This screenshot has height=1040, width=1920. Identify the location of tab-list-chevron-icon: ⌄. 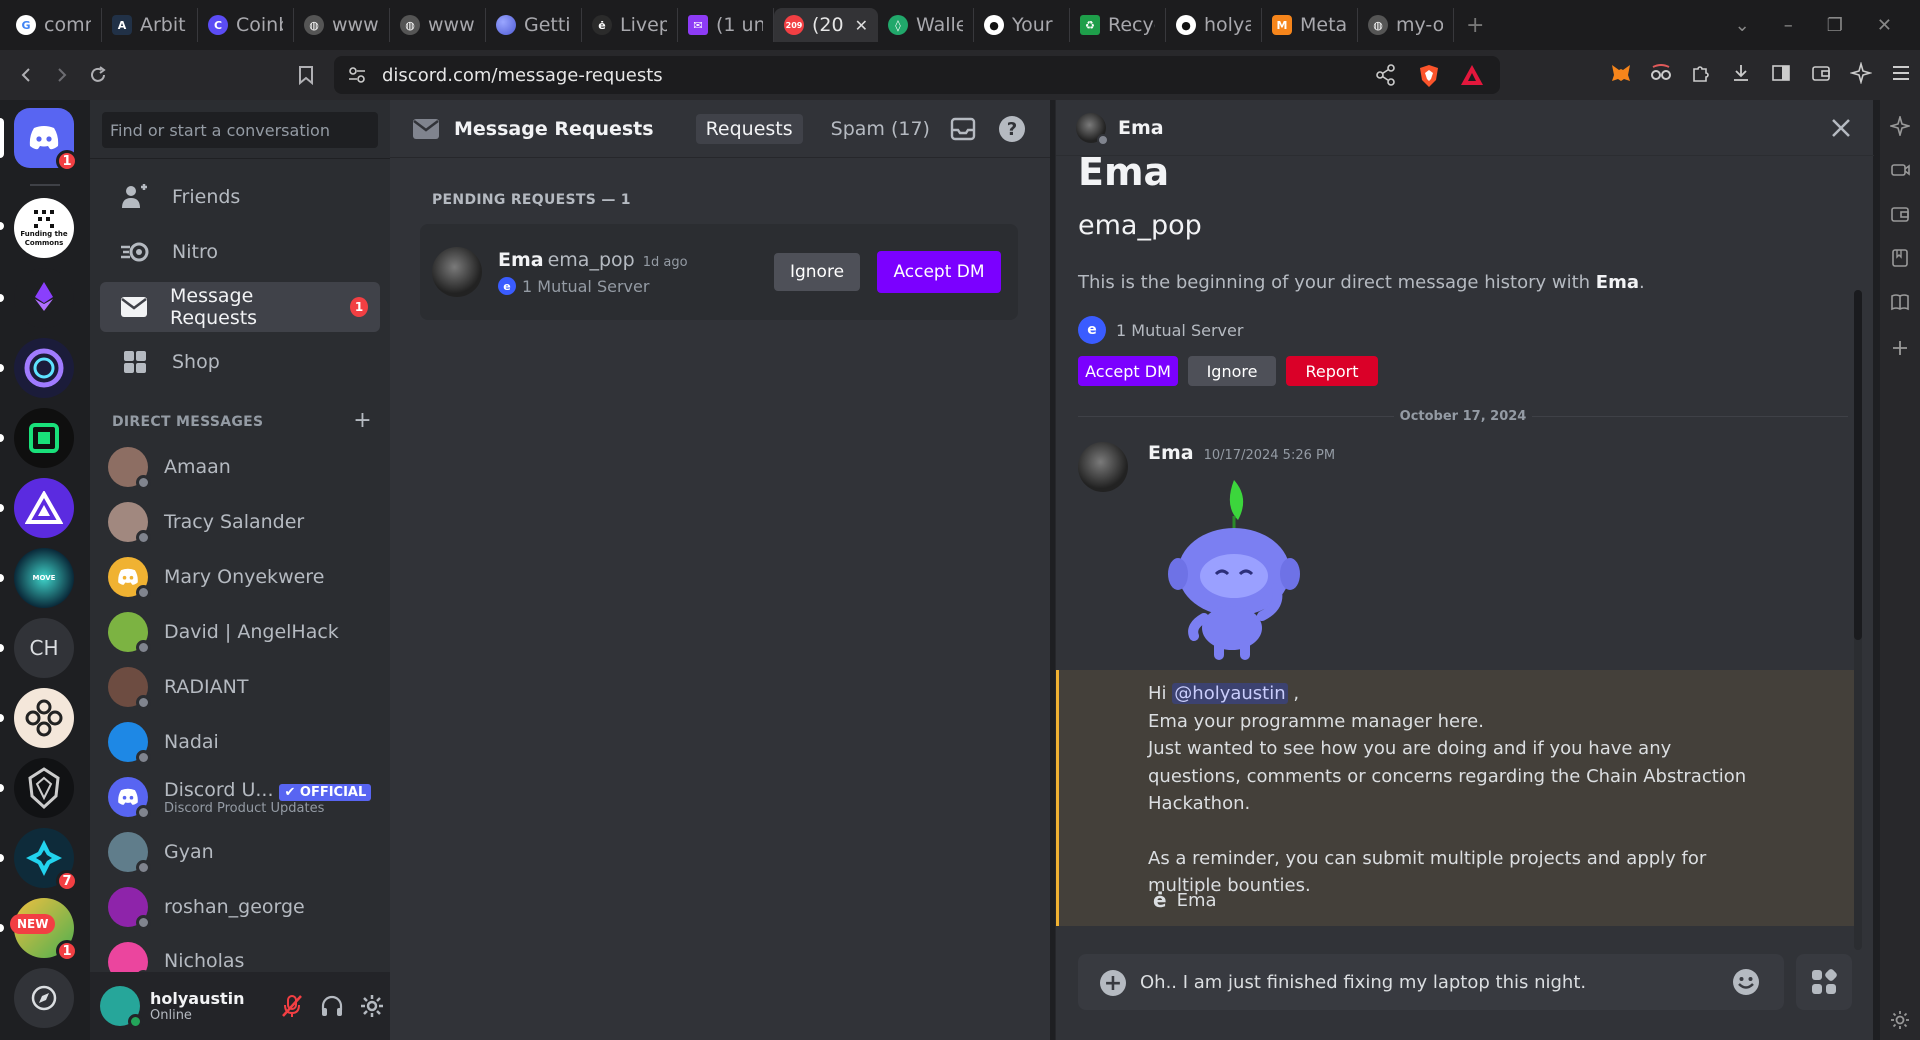
(1742, 25).